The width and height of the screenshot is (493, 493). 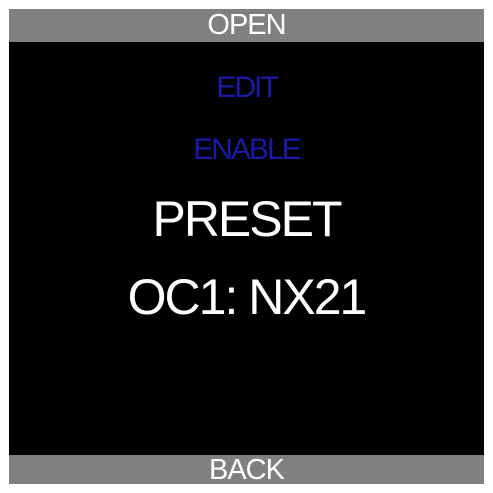 I want to click on preset-value: OC1: NX21, so click(x=247, y=297).